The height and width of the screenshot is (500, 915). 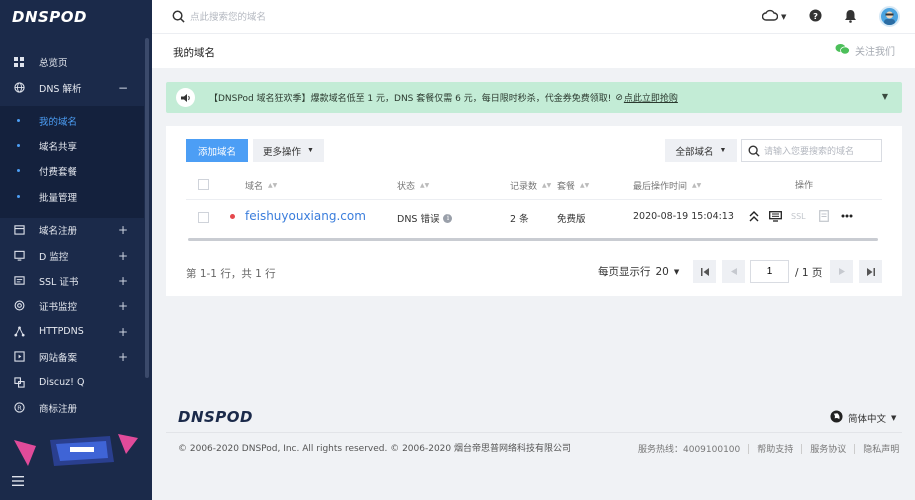 What do you see at coordinates (571, 218) in the screenshot?
I see `plan-cell: 免费版` at bounding box center [571, 218].